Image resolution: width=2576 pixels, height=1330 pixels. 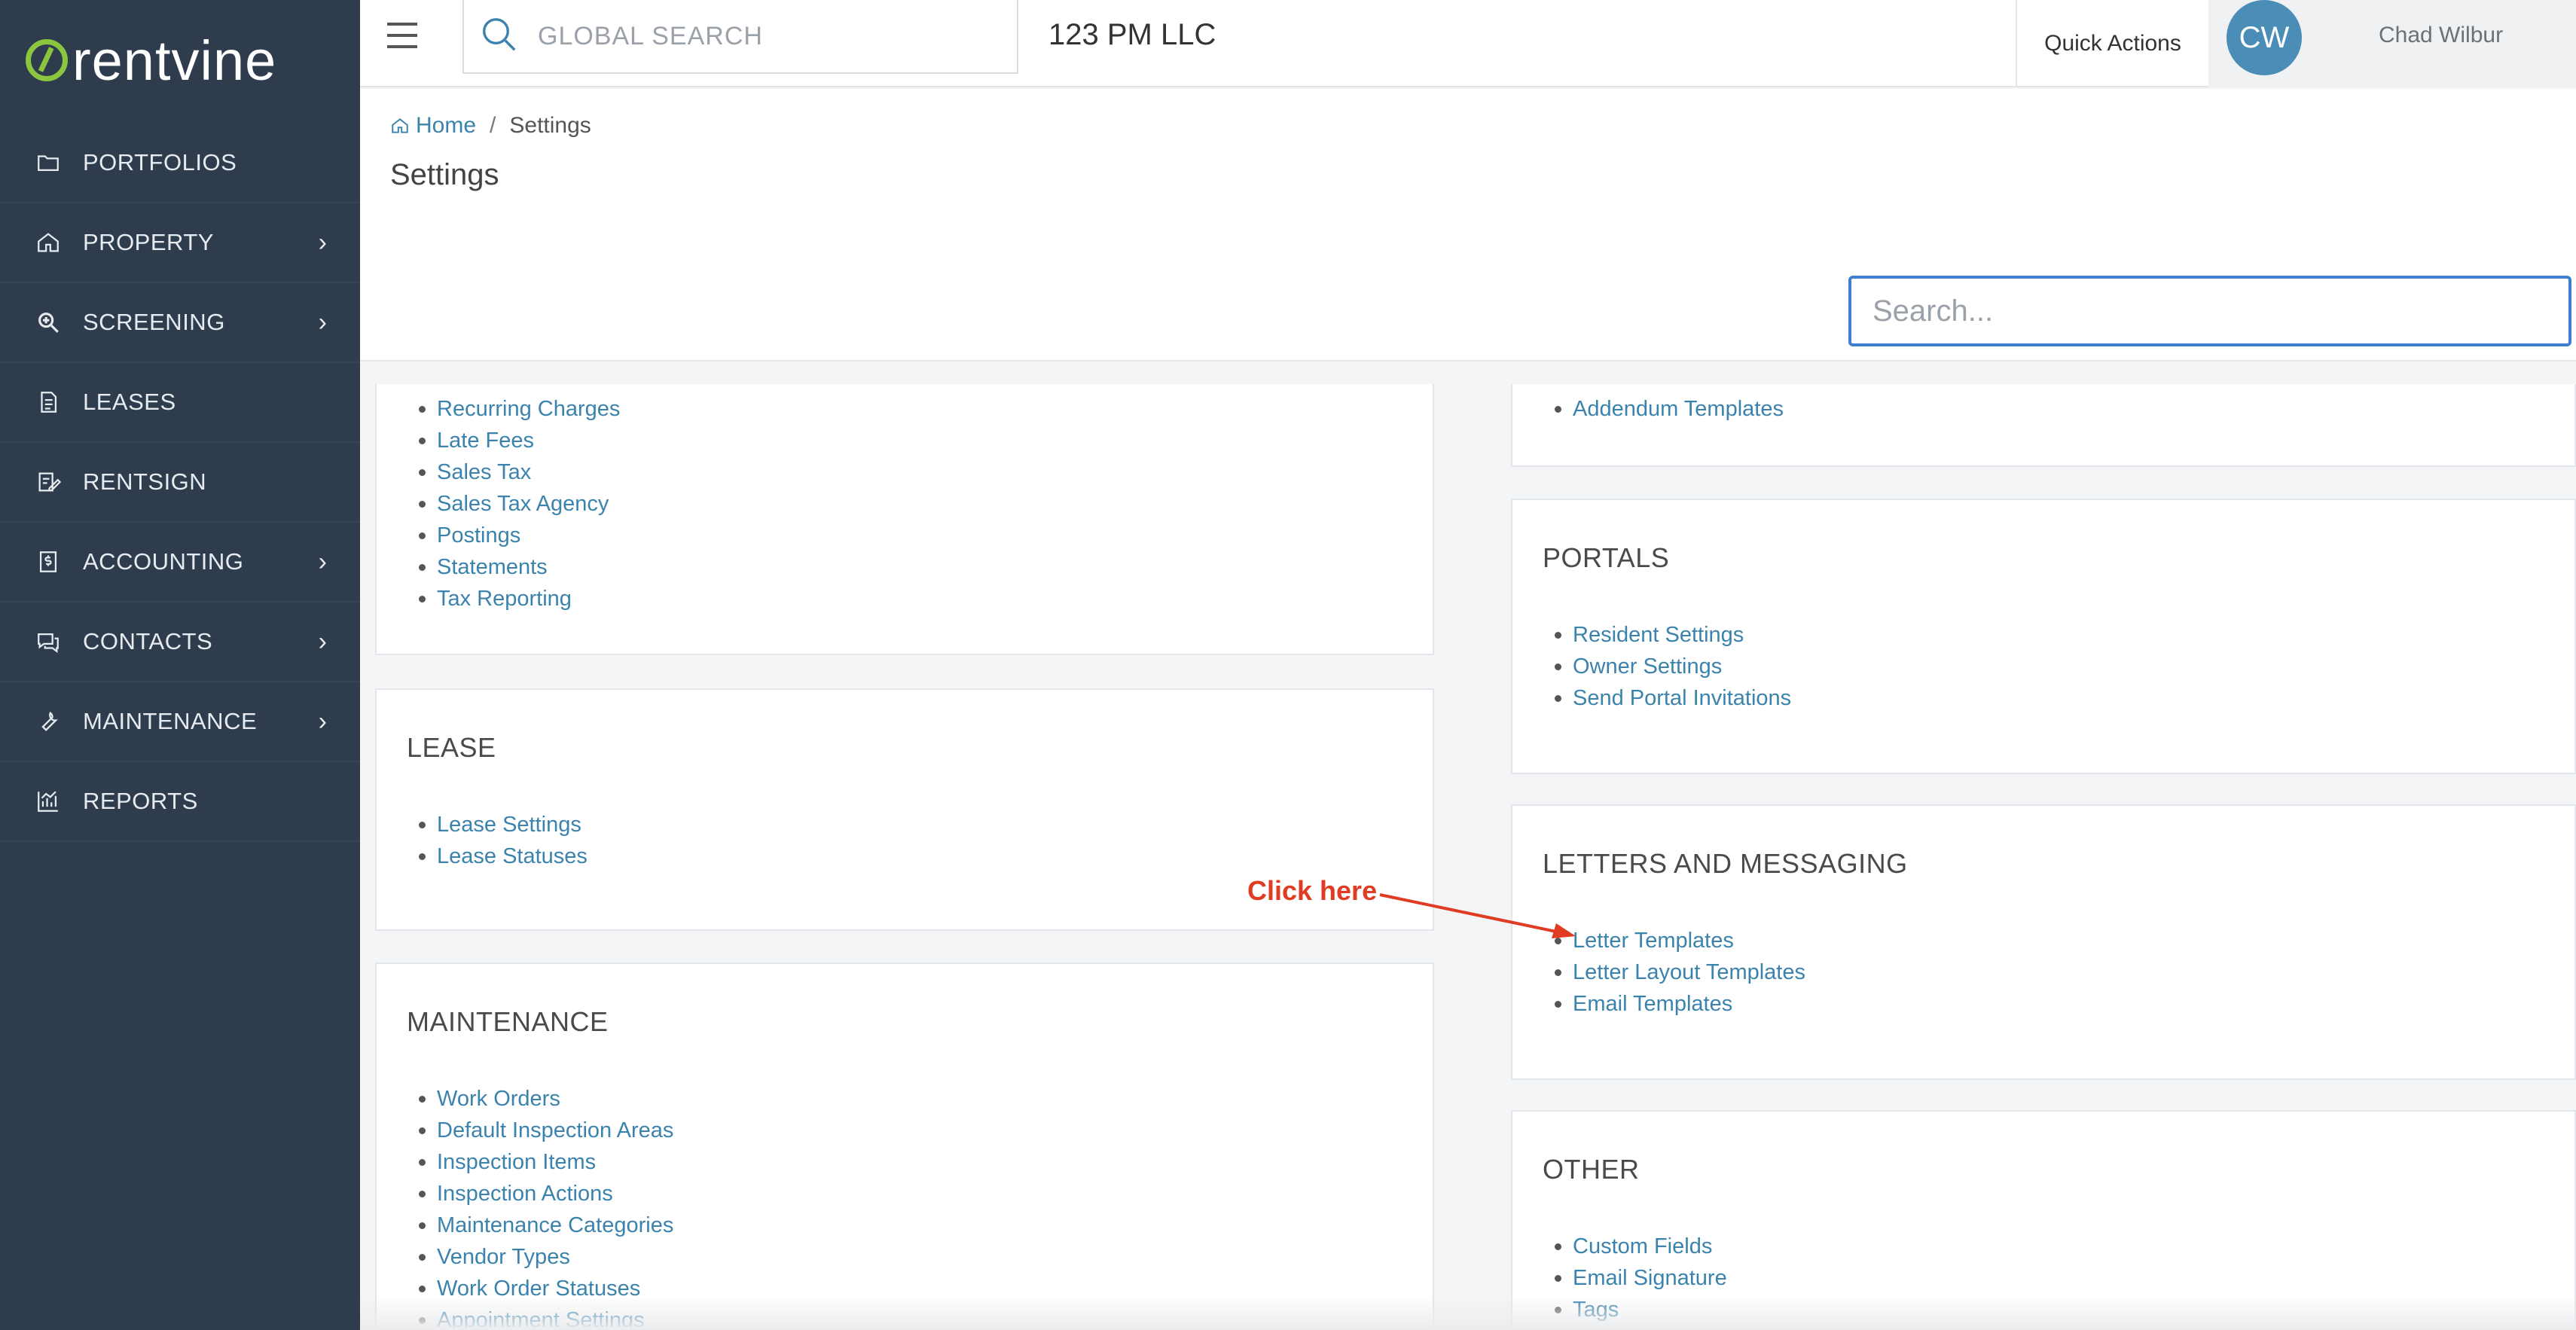 I want to click on link-list: Custom Fields Email Signature Tags, so click(x=1641, y=1278).